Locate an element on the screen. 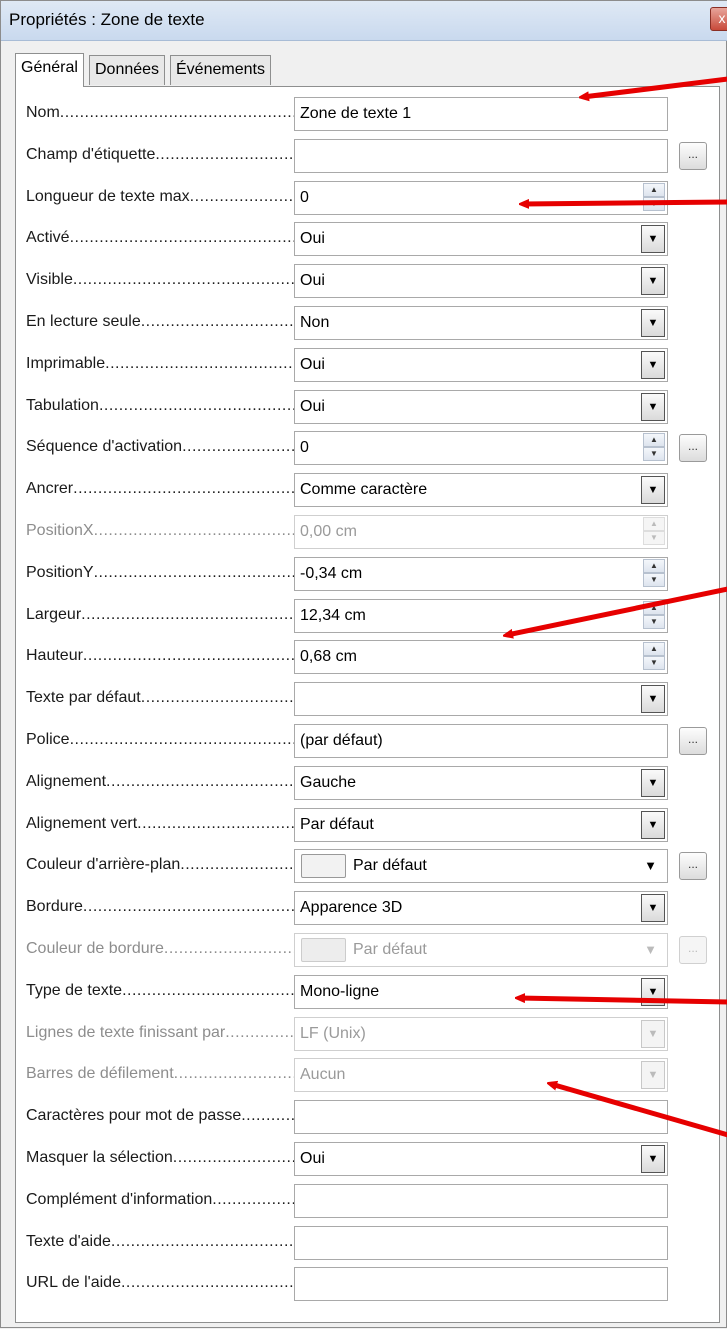 The image size is (727, 1329). property-value: Oui is located at coordinates (312, 1158).